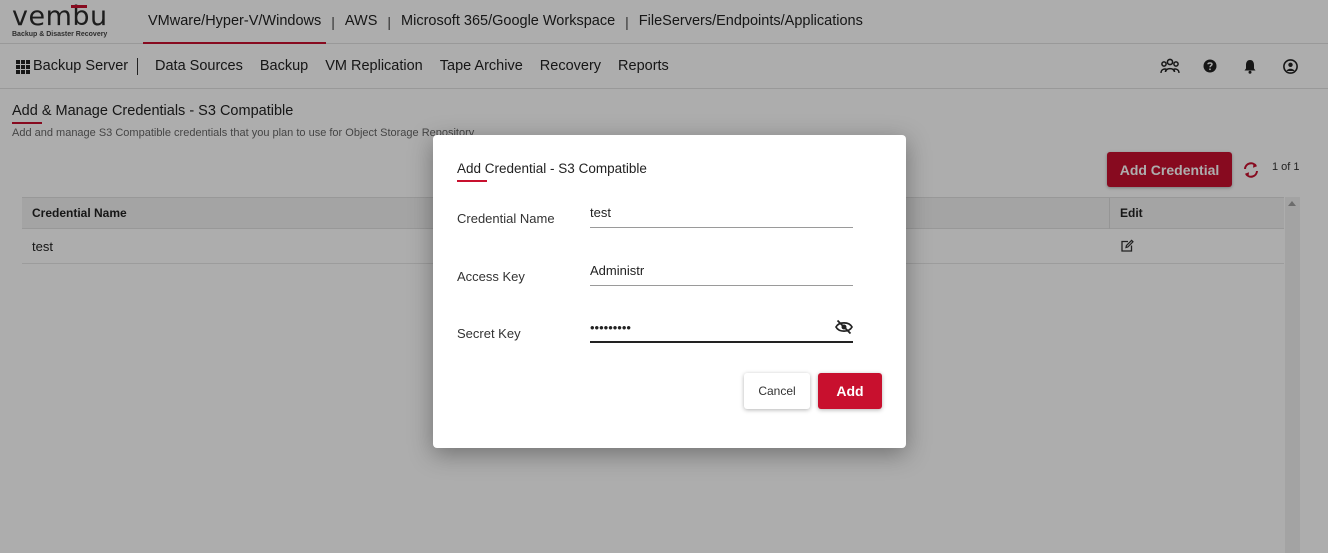  I want to click on credential-name-label: Credential Name, so click(506, 218).